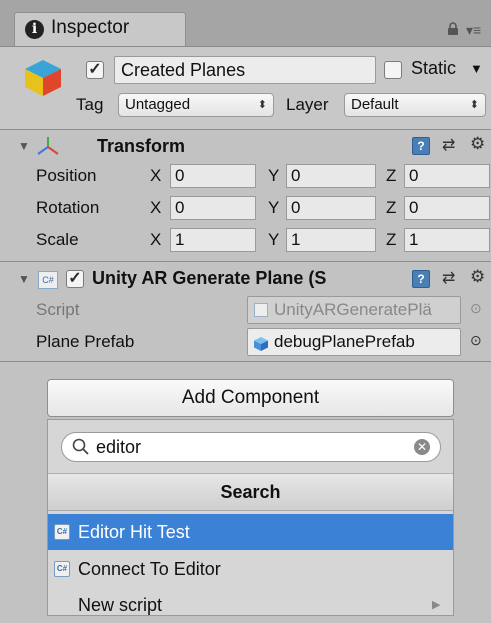 Image resolution: width=491 pixels, height=623 pixels. What do you see at coordinates (68, 207) in the screenshot?
I see `row-label: Rotation` at bounding box center [68, 207].